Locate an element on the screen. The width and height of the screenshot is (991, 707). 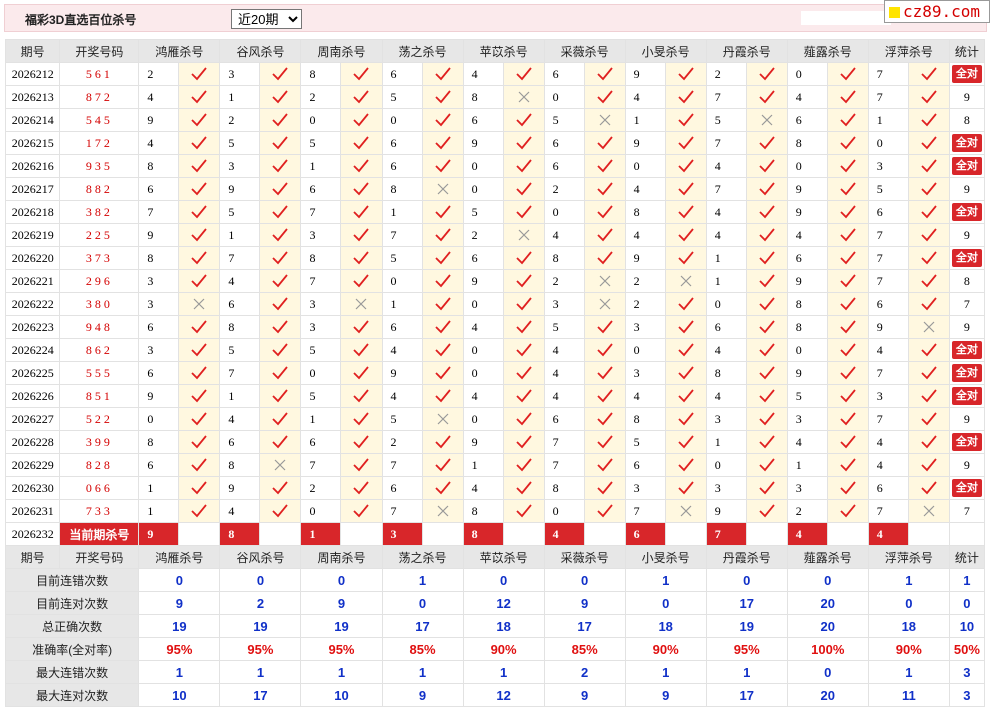
header-expert: 小旻杀号 is located at coordinates (665, 557).